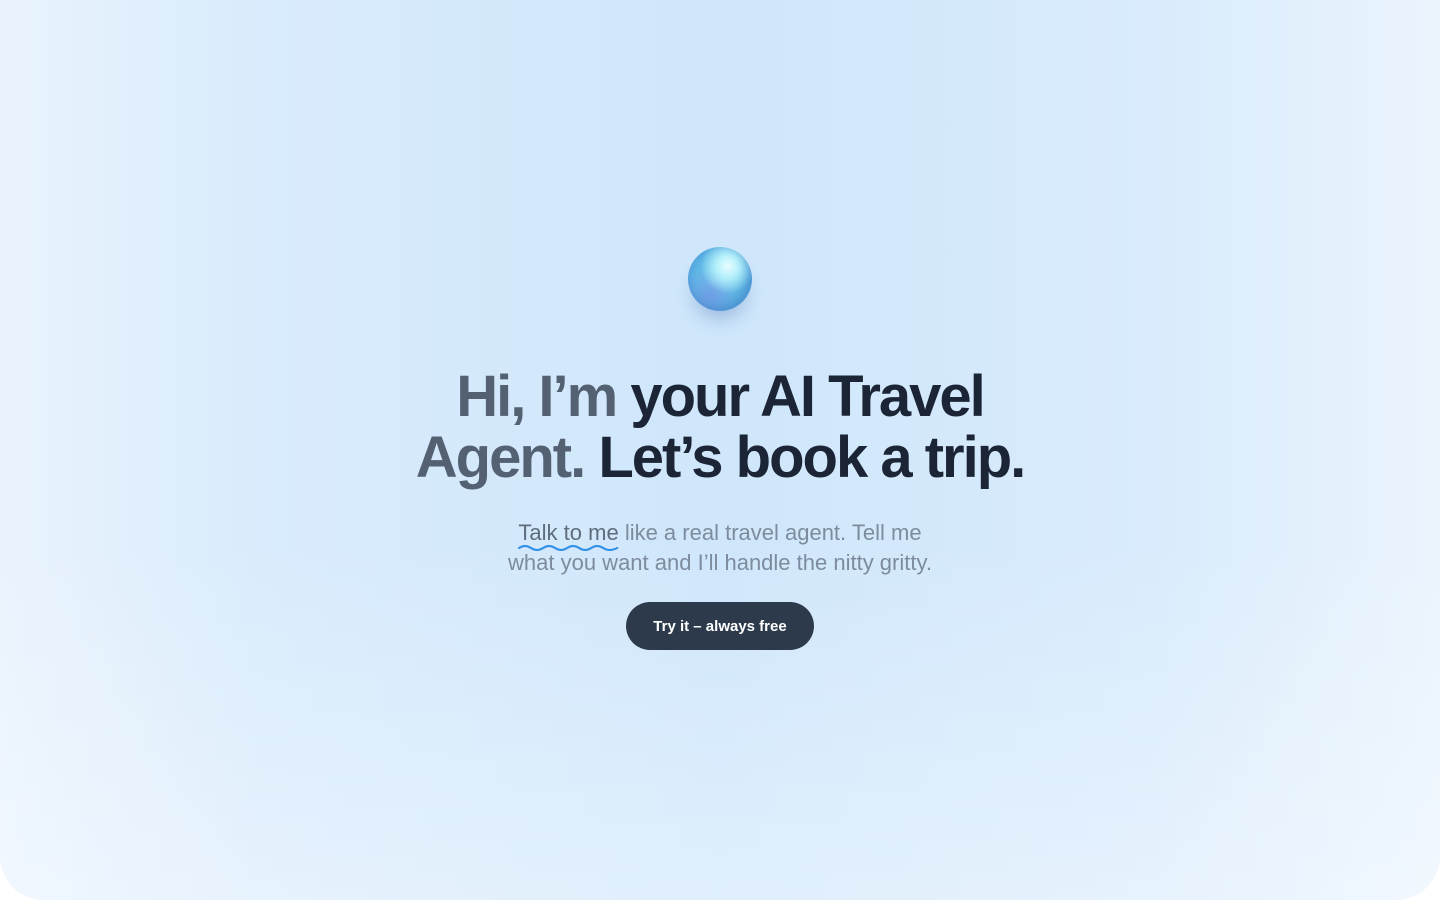  I want to click on headline-muted-1: Hi, I’m, so click(537, 396).